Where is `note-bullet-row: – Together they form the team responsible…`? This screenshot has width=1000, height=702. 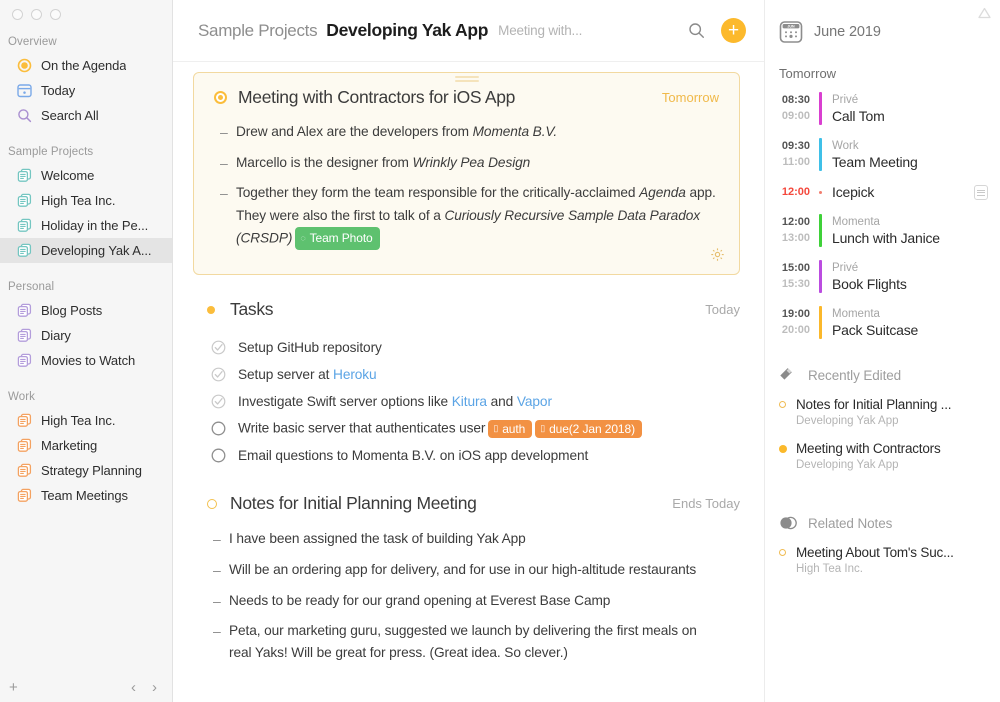
note-bullet-row: – Together they form the team responsible… is located at coordinates (466, 216).